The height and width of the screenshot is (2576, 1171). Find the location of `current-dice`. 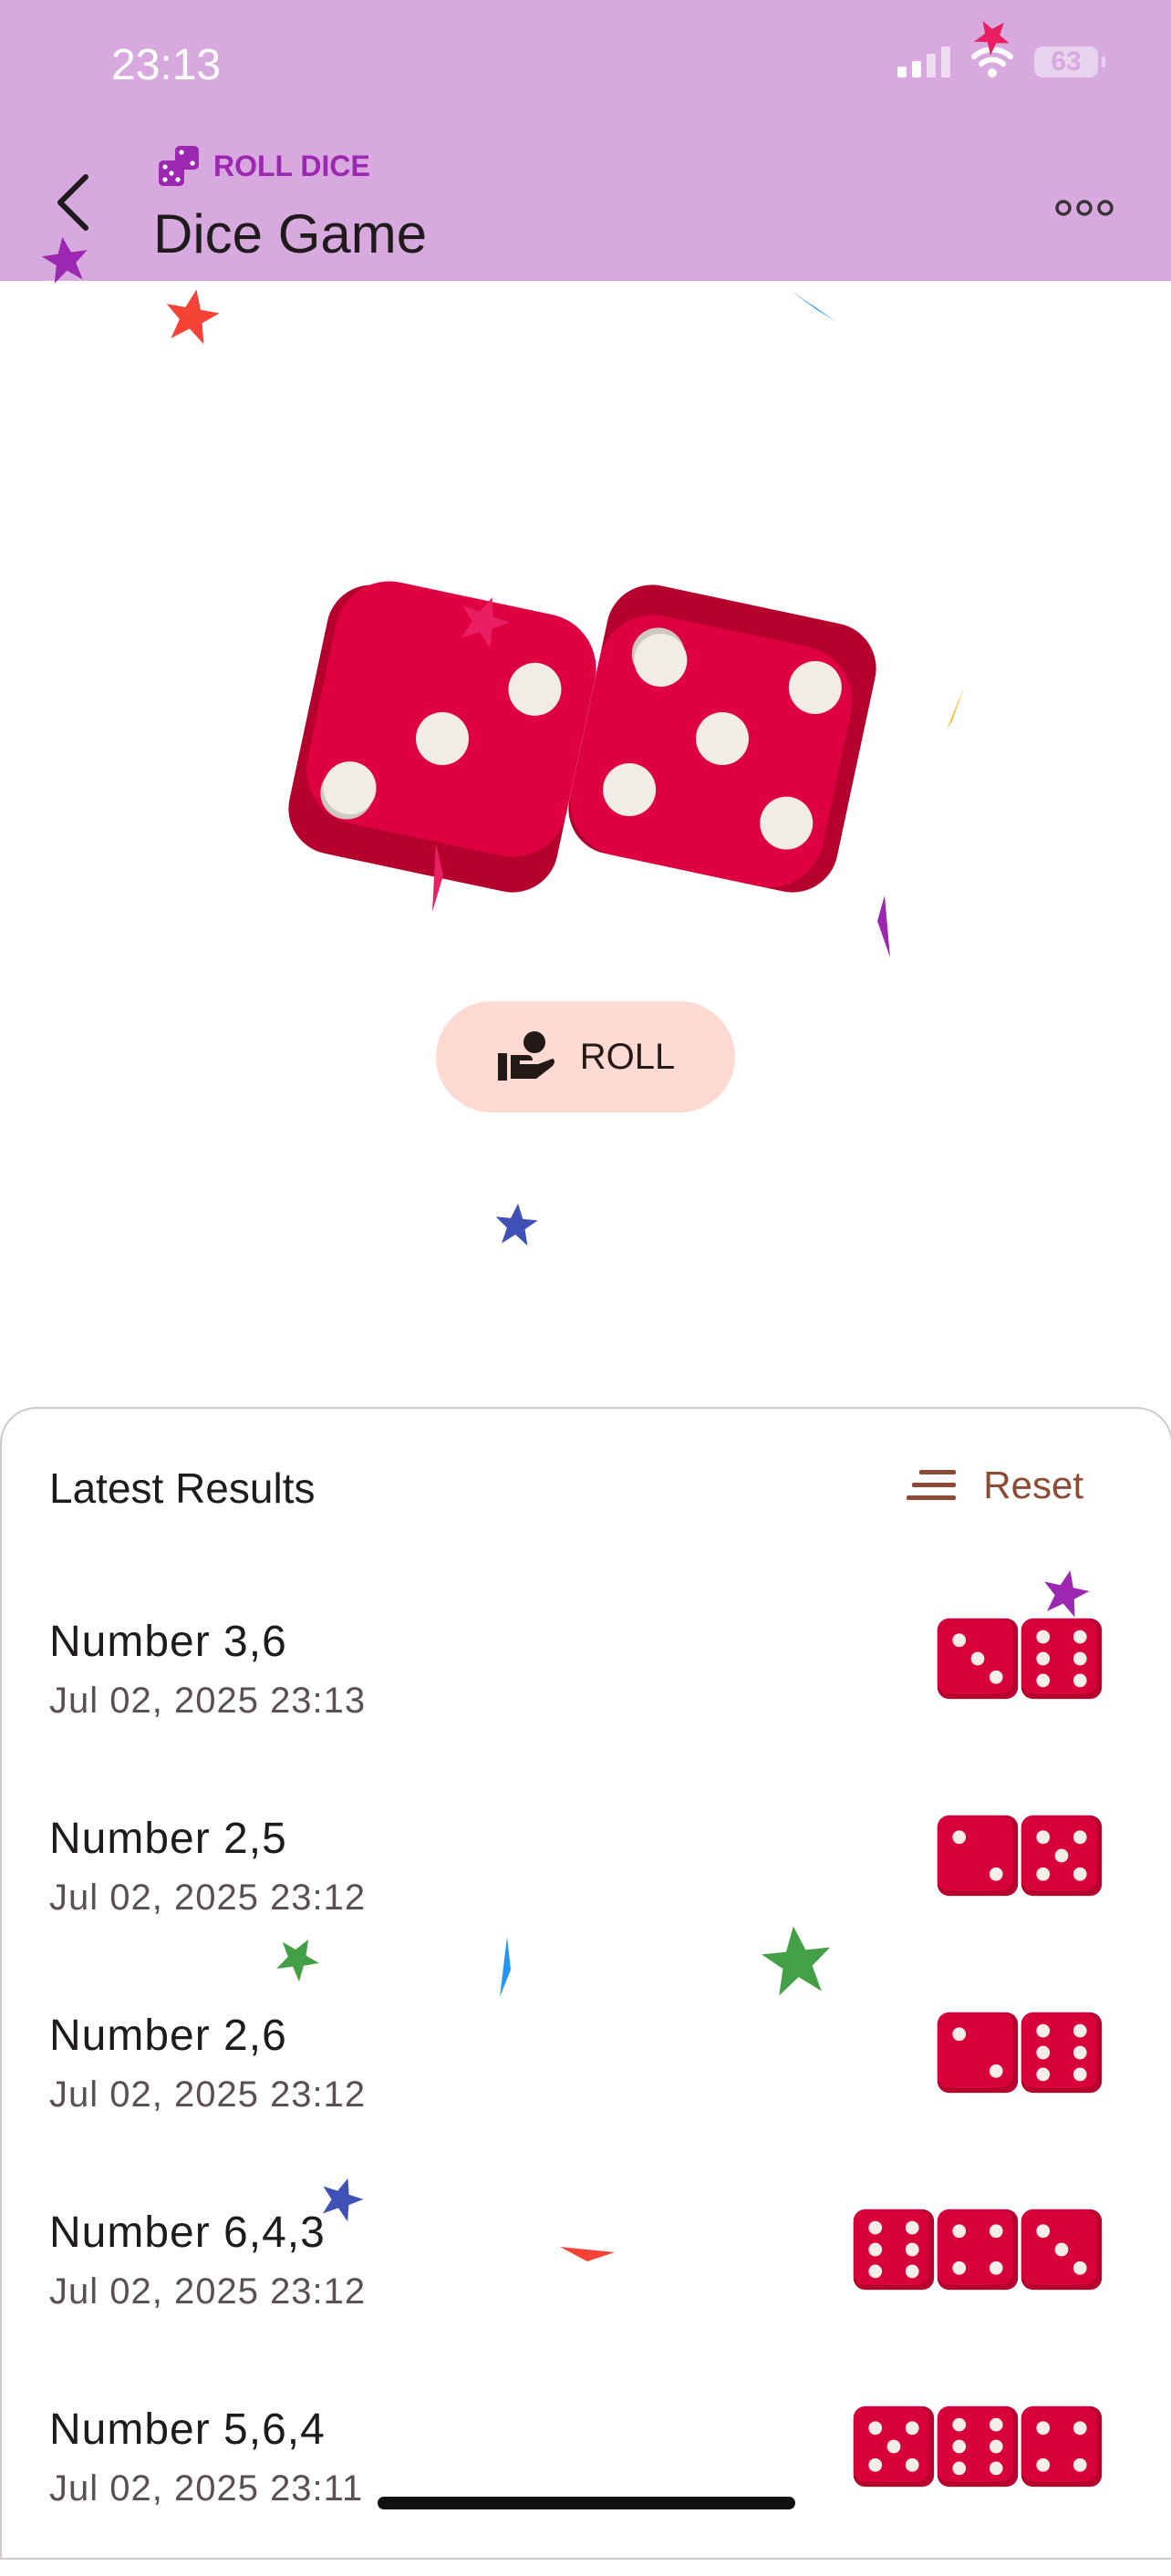

current-dice is located at coordinates (593, 747).